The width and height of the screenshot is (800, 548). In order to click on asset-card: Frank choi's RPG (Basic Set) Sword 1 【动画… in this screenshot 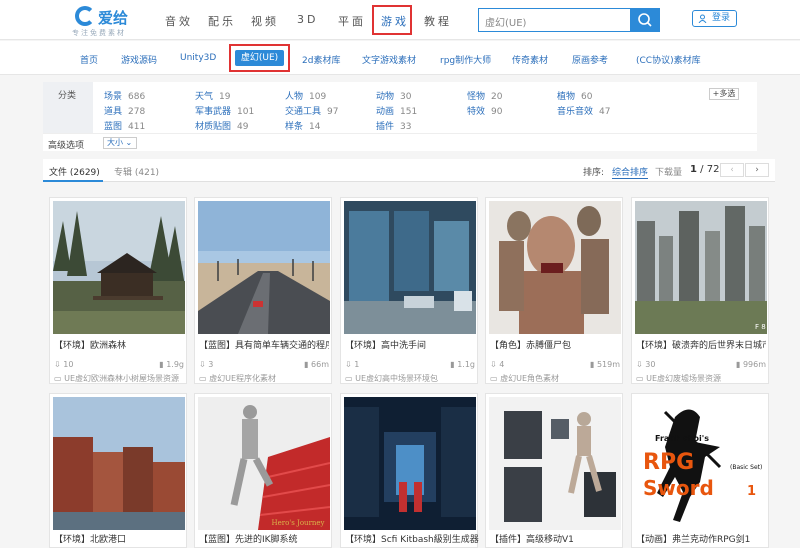, I will do `click(700, 470)`.